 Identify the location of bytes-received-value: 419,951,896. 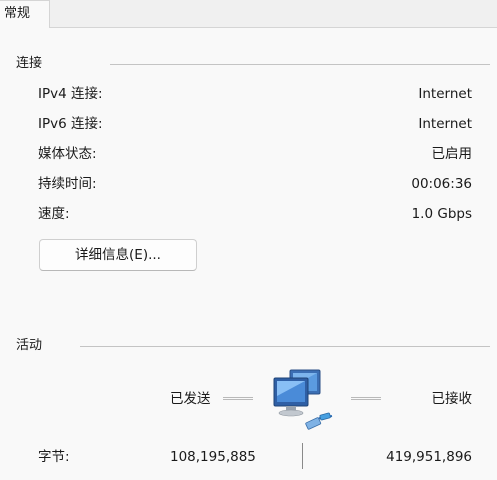
(429, 457).